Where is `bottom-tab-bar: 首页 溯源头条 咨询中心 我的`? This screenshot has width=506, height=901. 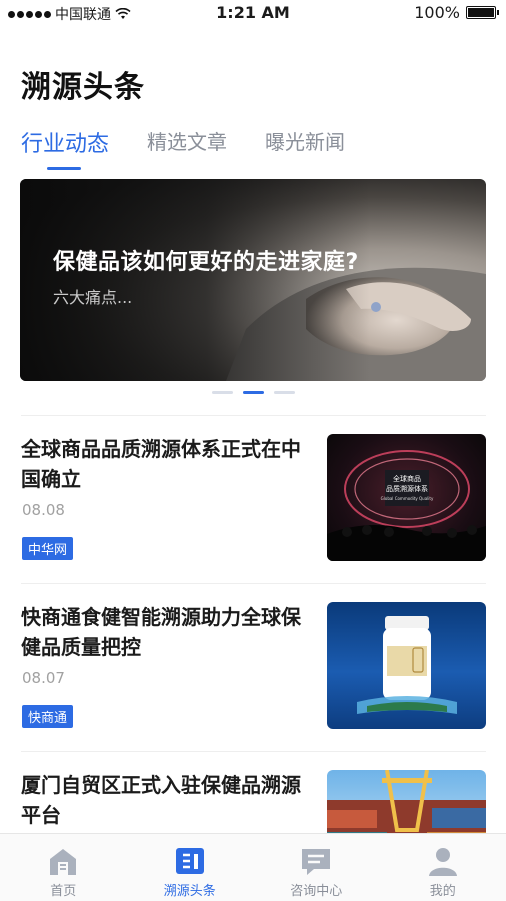
bottom-tab-bar: 首页 溯源头条 咨询中心 我的 is located at coordinates (253, 867).